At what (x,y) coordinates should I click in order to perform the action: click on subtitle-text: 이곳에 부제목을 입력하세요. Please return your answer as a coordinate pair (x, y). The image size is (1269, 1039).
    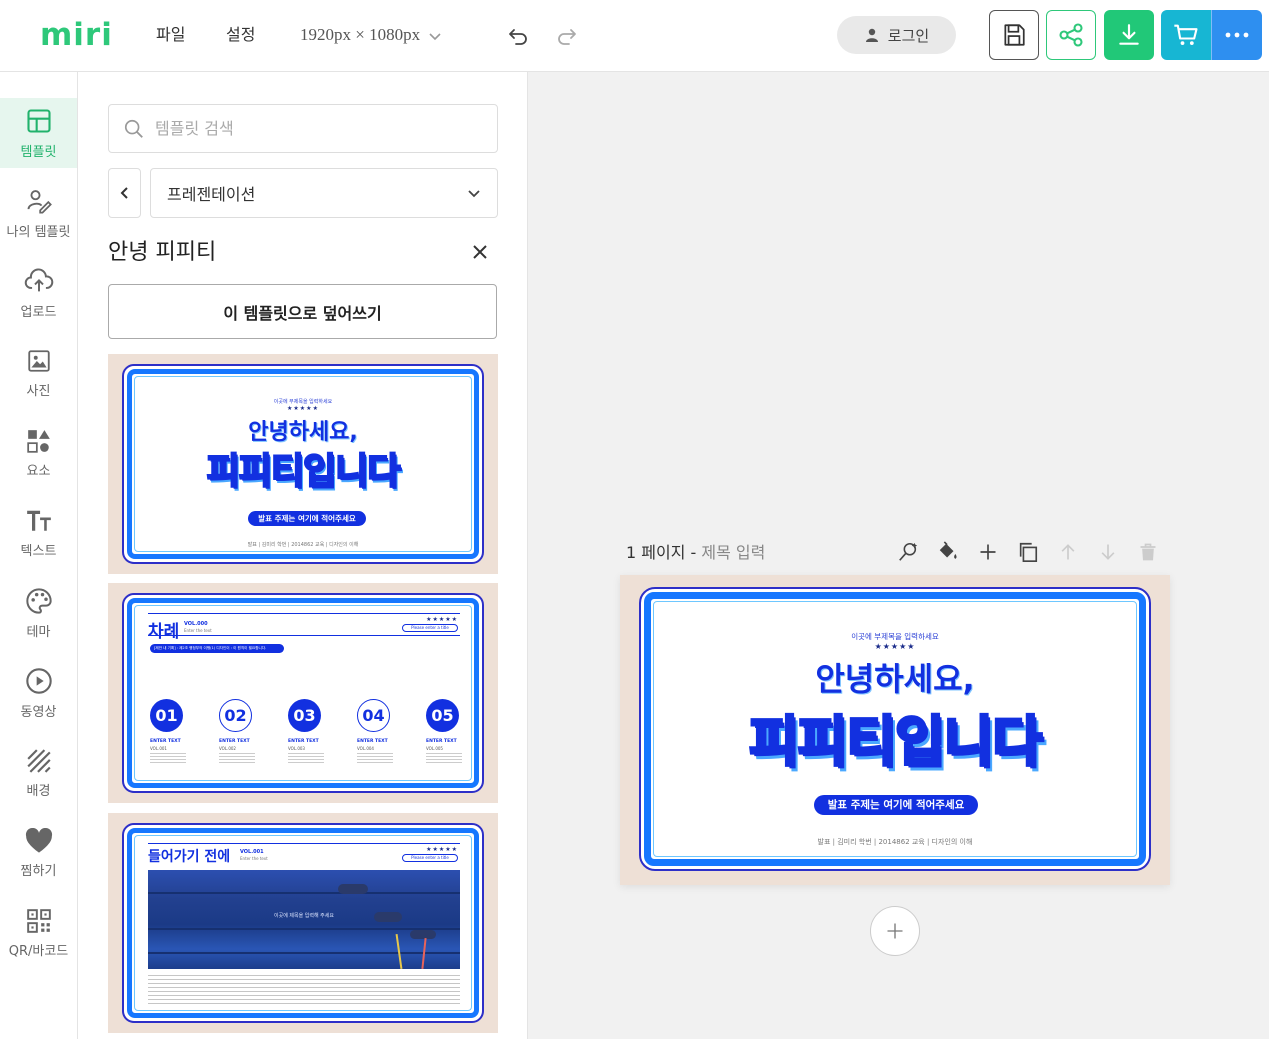
    Looking at the image, I should click on (895, 636).